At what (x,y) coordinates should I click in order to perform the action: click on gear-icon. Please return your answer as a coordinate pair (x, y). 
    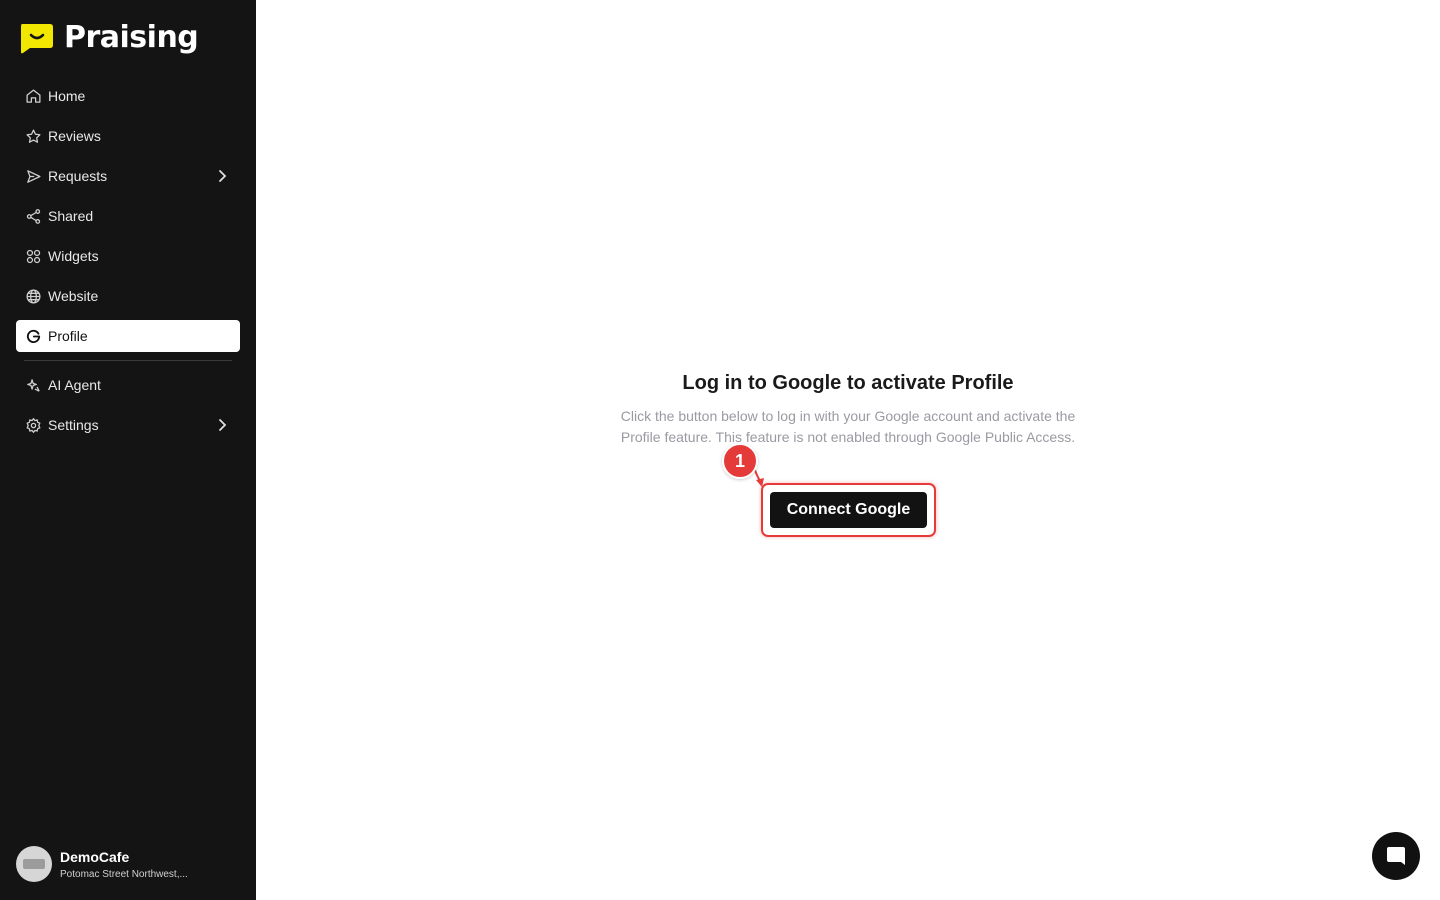
    Looking at the image, I should click on (33, 425).